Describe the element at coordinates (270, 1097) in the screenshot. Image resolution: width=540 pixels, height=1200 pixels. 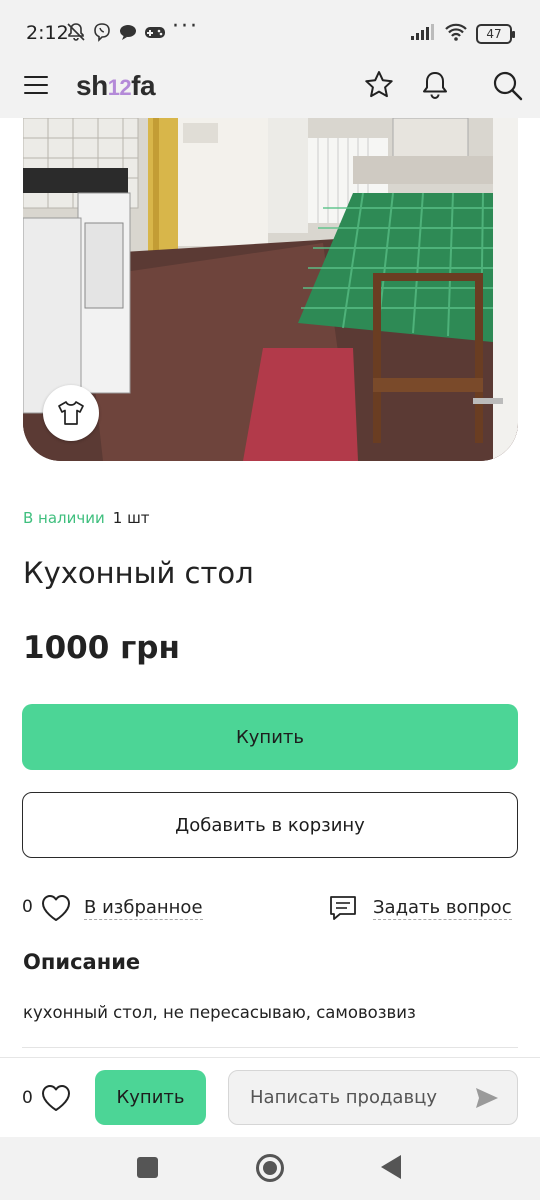
I see `bottom-action-bar: 0 Купить` at that location.